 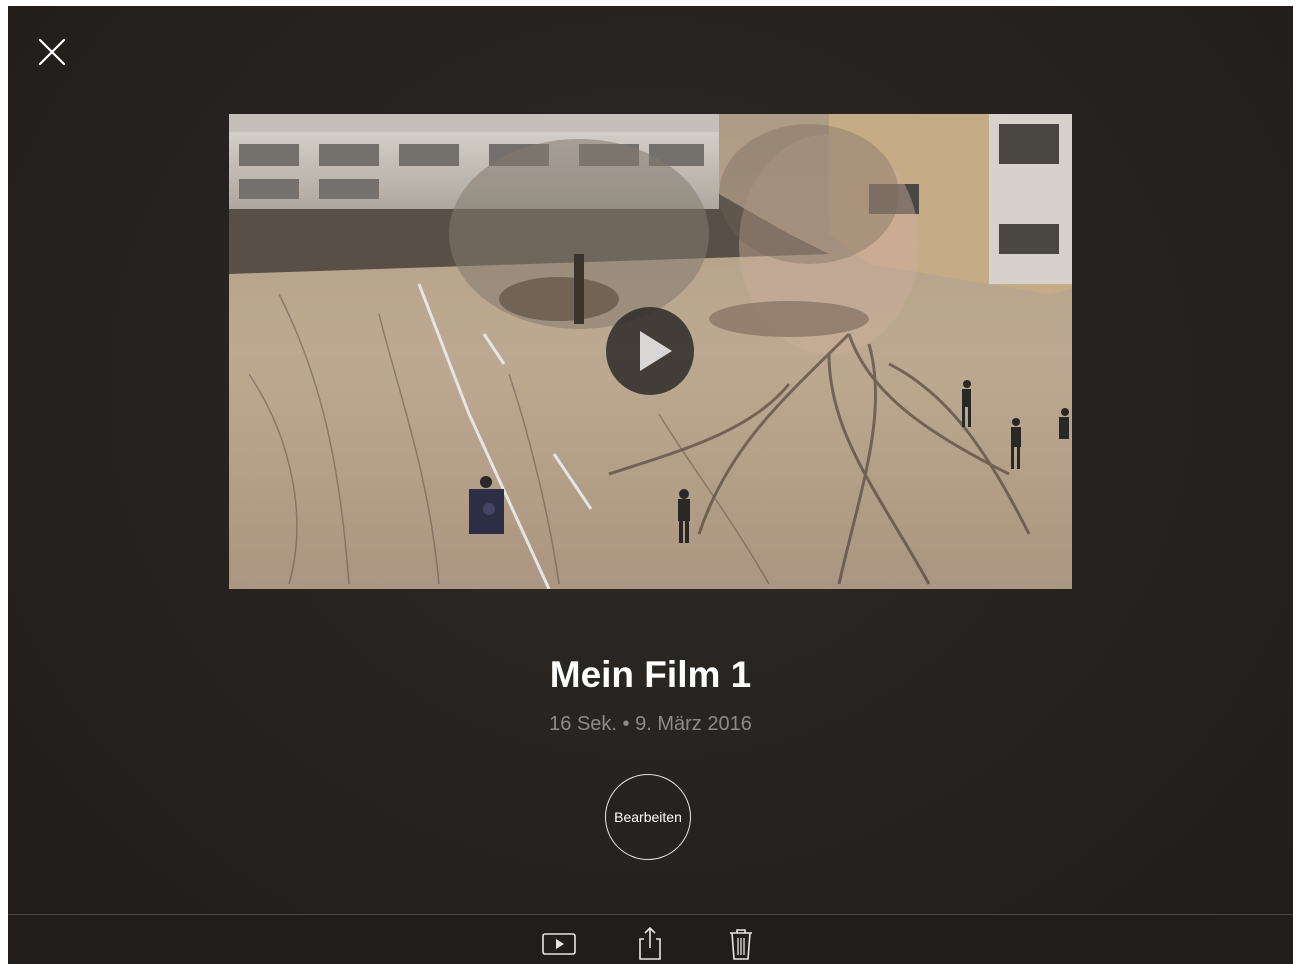 I want to click on bottom-toolbar, so click(x=650, y=939).